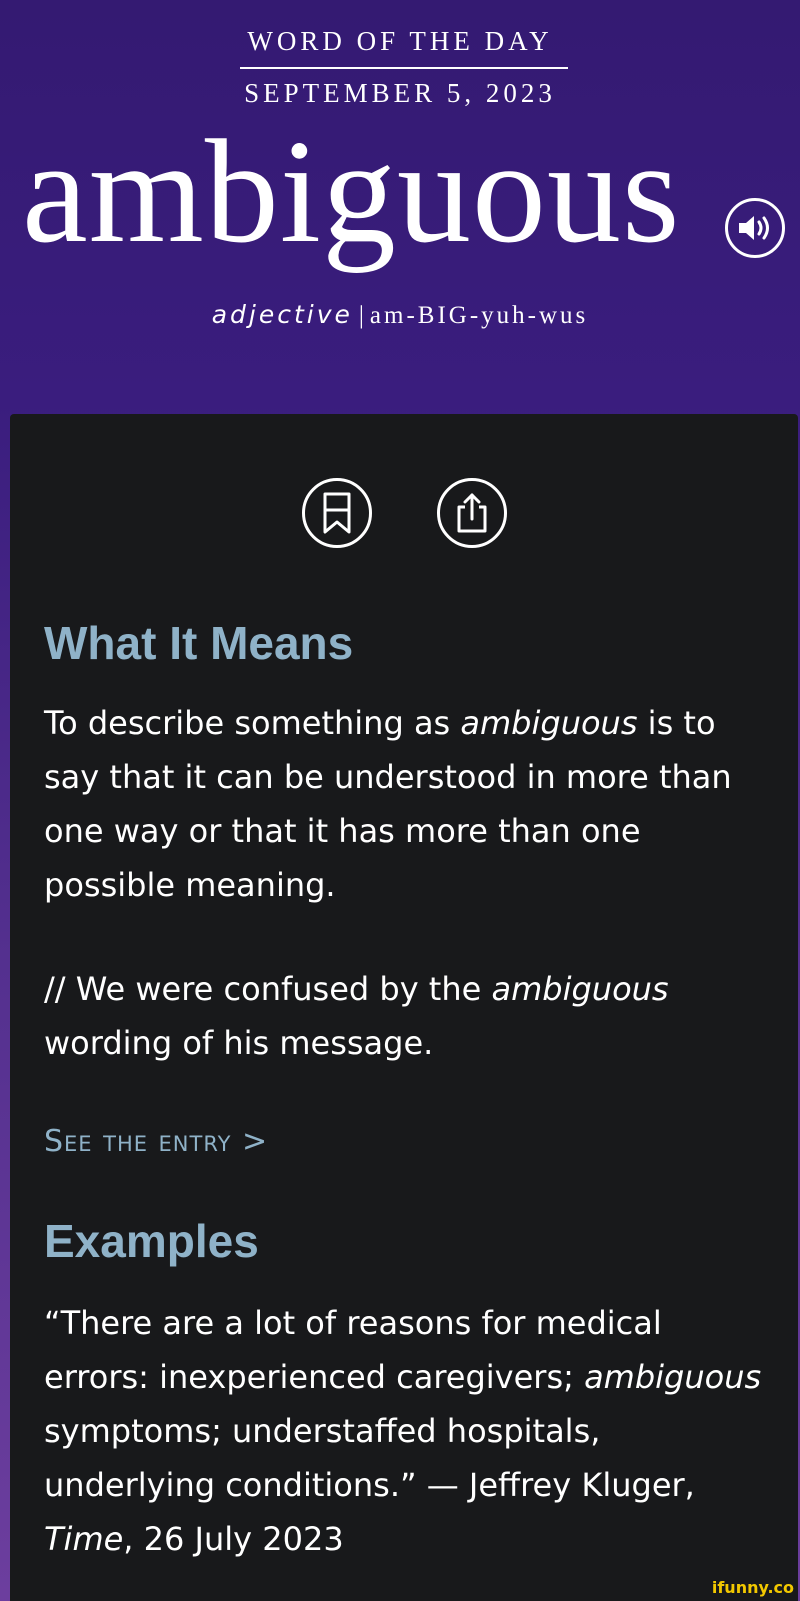 Image resolution: width=800 pixels, height=1601 pixels. Describe the element at coordinates (404, 68) in the screenshot. I see `label-divider` at that location.